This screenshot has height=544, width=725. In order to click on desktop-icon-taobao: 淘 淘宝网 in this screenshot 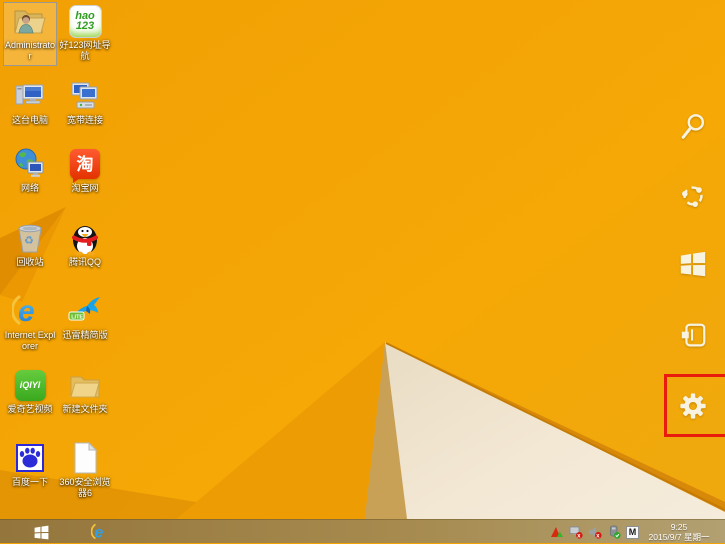, I will do `click(85, 177)`.